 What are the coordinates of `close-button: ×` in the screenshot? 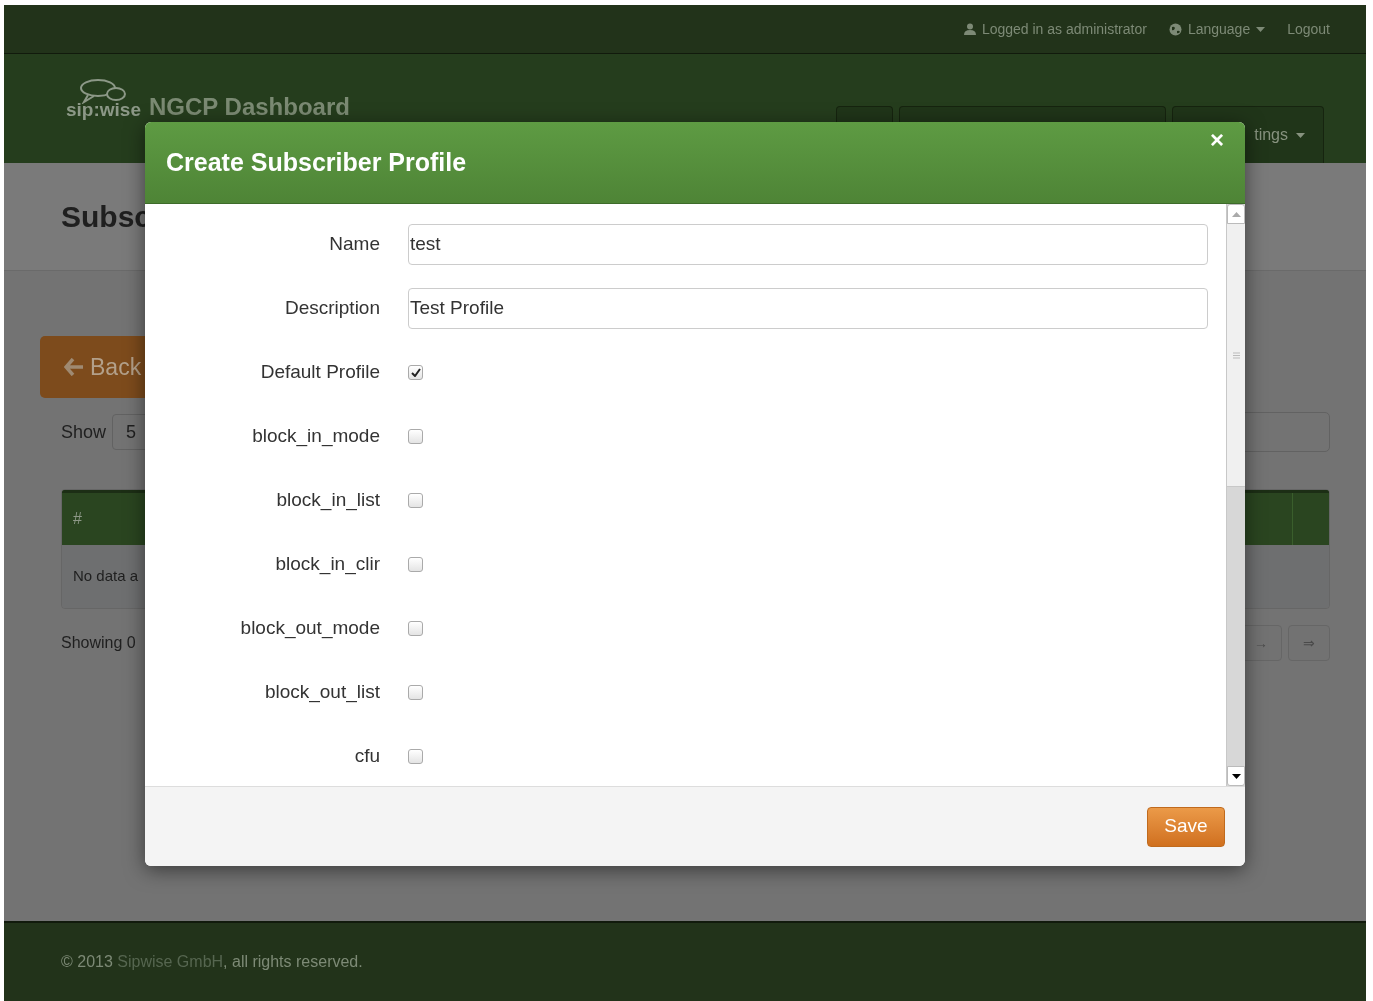 It's located at (1217, 140).